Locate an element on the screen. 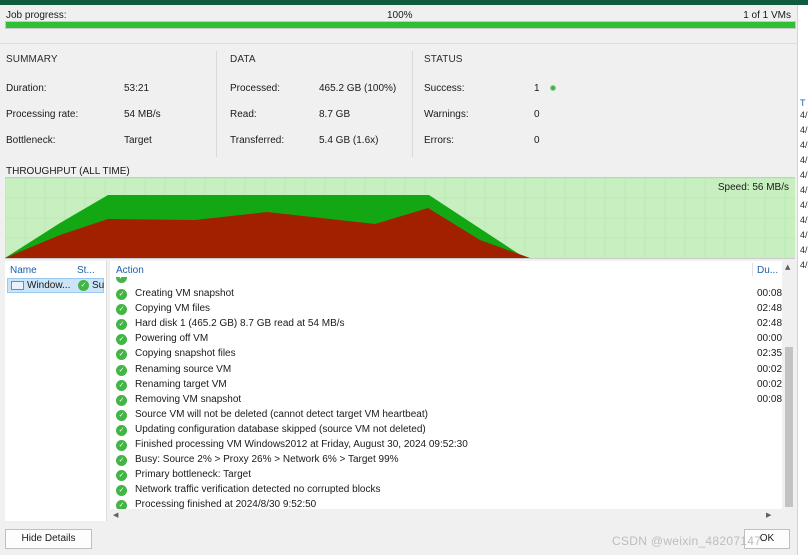 This screenshot has width=808, height=555. processed-label: Processed: is located at coordinates (255, 88).